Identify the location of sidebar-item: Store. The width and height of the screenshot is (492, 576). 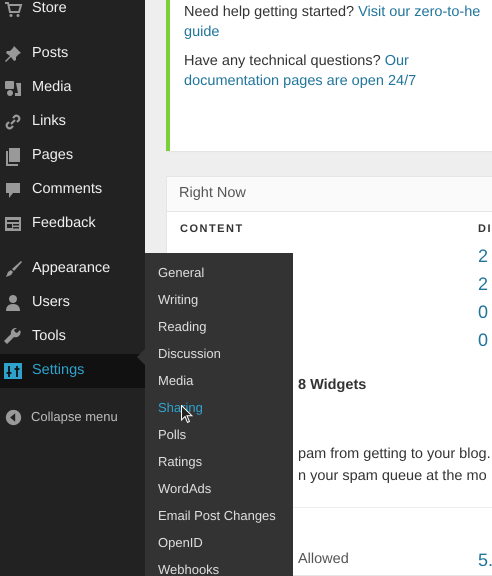
(72, 13).